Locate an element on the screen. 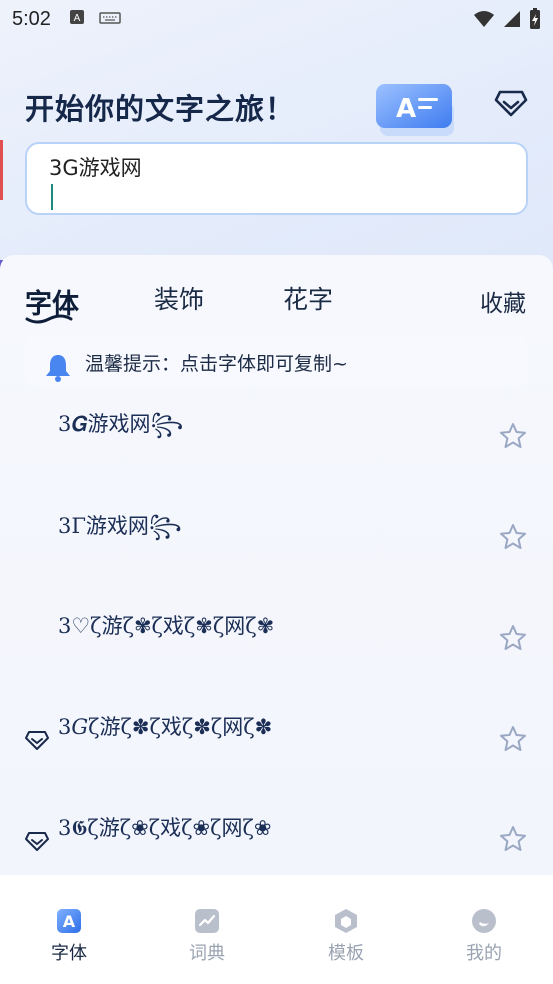  profile-moon-icon is located at coordinates (484, 921).